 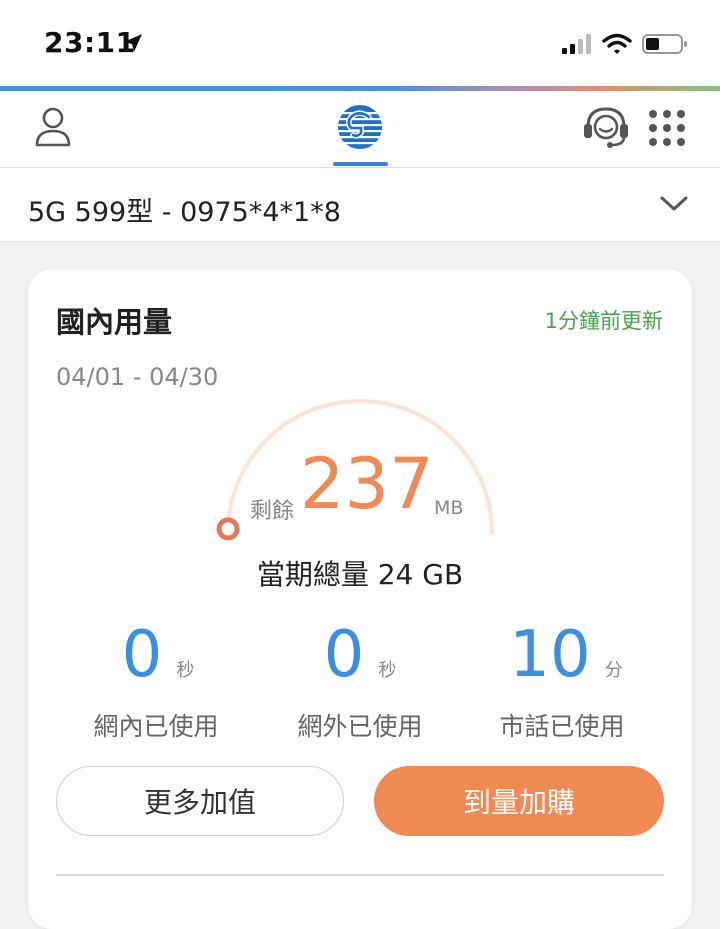 What do you see at coordinates (449, 508) in the screenshot?
I see `remaining-unit: MB` at bounding box center [449, 508].